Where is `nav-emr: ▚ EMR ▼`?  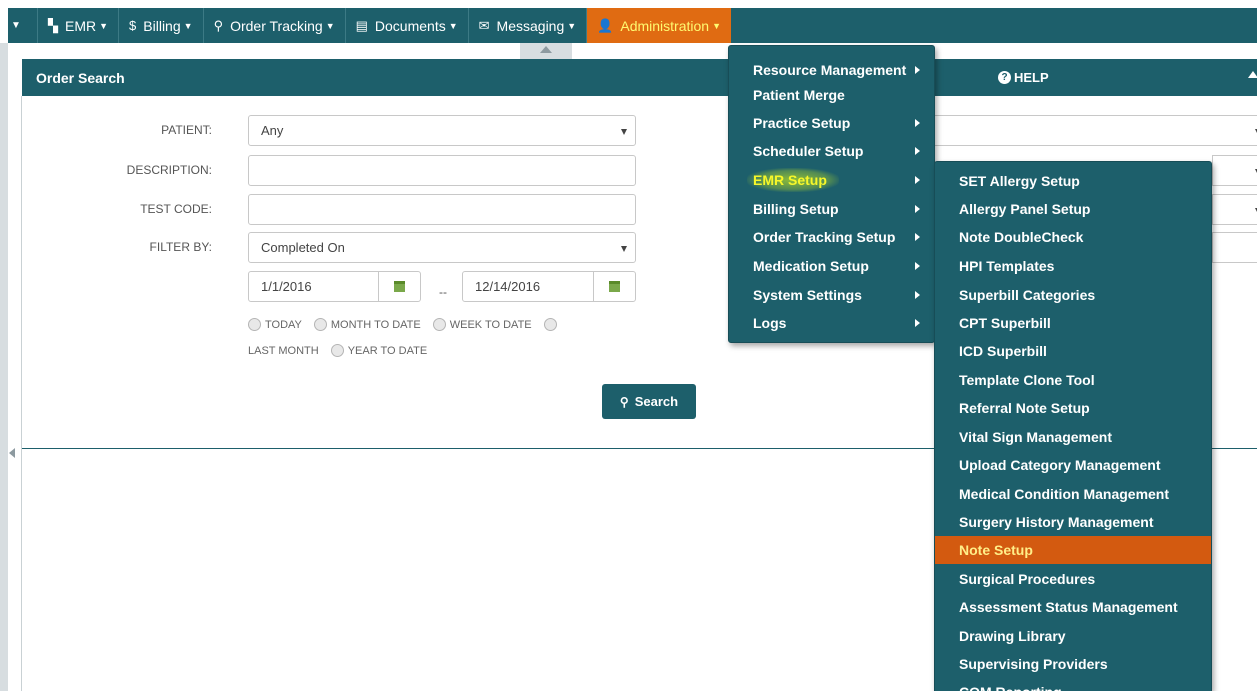
nav-emr: ▚ EMR ▼ is located at coordinates (79, 25).